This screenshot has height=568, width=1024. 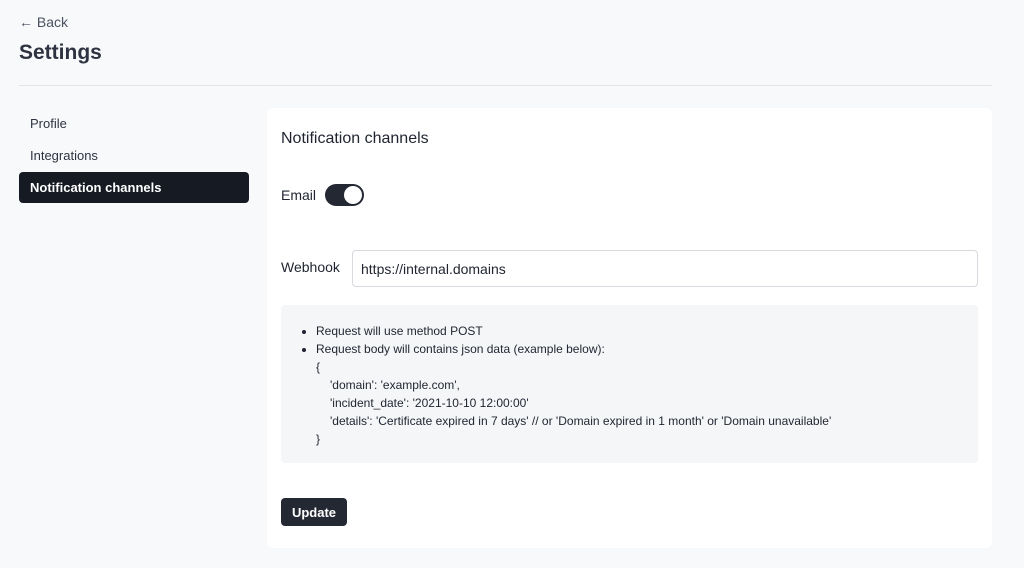 What do you see at coordinates (395, 385) in the screenshot?
I see `code-line: 'domain': 'example.com',` at bounding box center [395, 385].